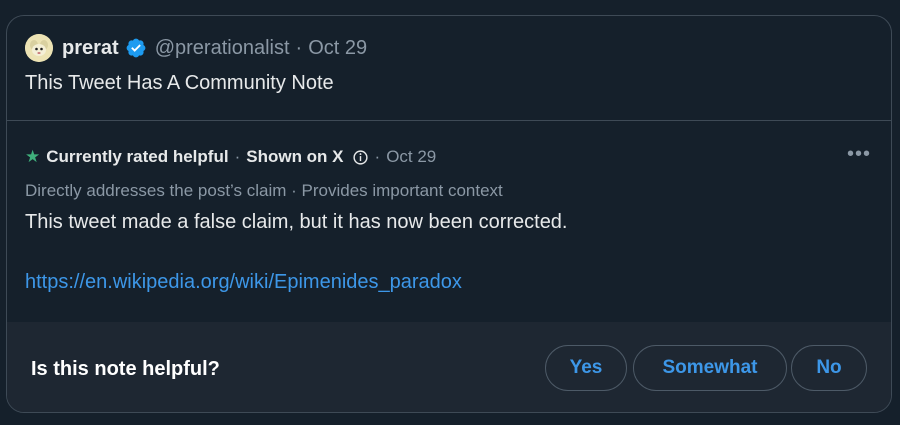 The image size is (900, 425). What do you see at coordinates (710, 368) in the screenshot?
I see `somewhat-button: Somewhat` at bounding box center [710, 368].